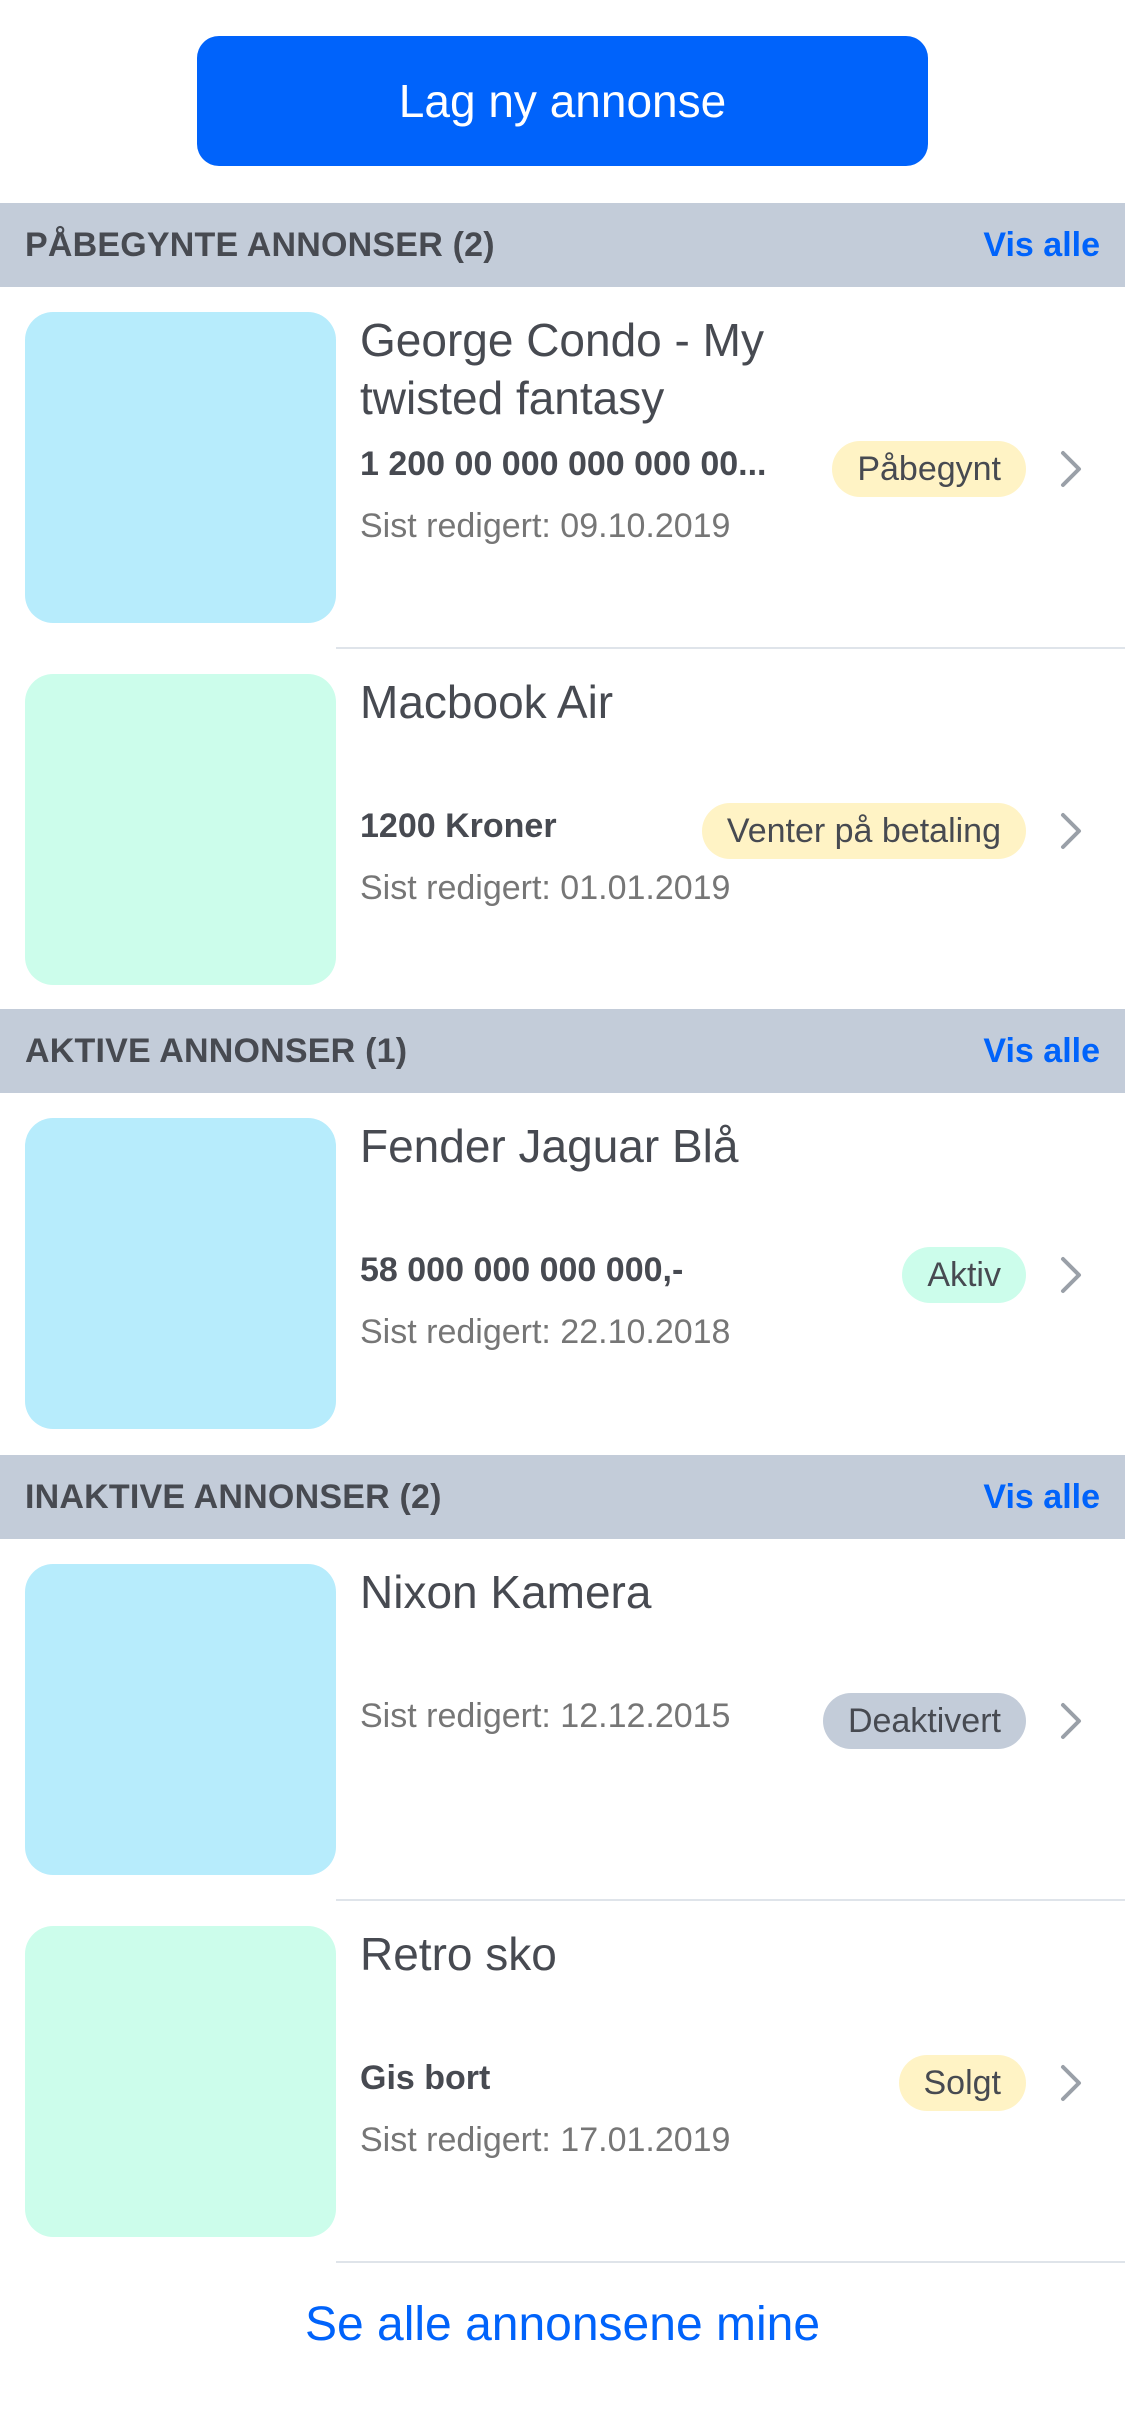 The height and width of the screenshot is (2436, 1125). I want to click on ad-price: 58 000 000 000 000,-, so click(522, 1270).